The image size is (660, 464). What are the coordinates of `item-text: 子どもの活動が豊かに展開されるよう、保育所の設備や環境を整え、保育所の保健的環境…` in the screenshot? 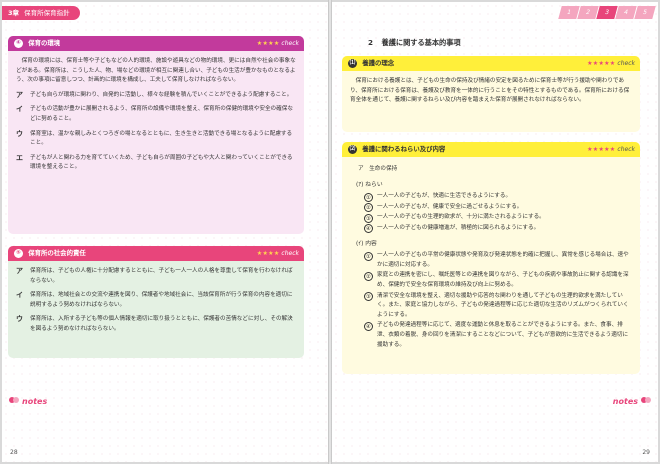 It's located at (161, 114).